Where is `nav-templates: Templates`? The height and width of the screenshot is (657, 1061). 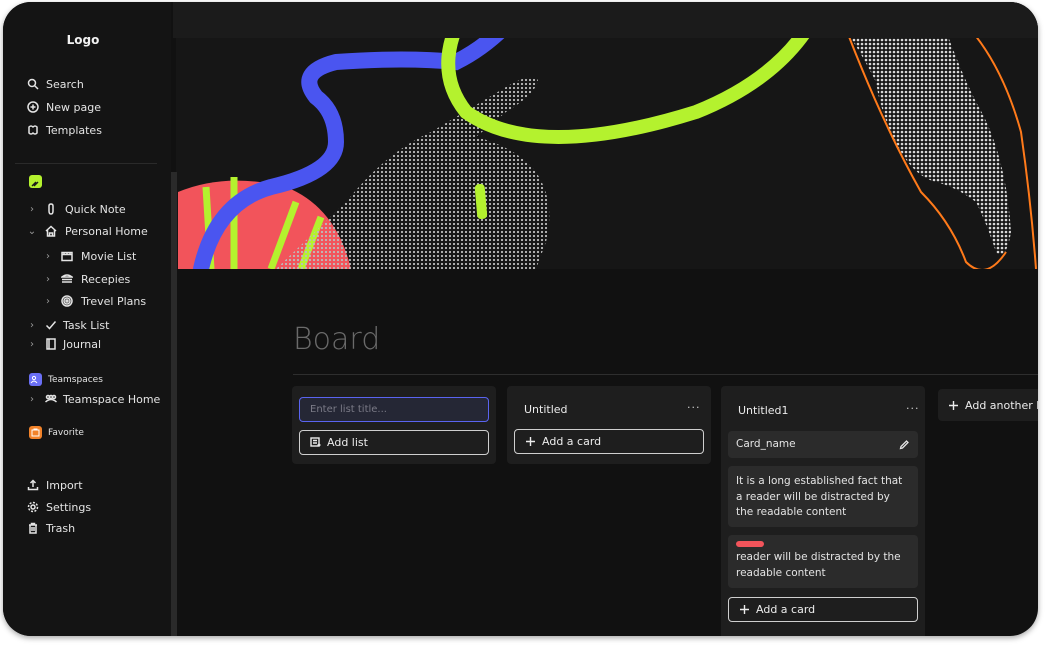
nav-templates: Templates is located at coordinates (64, 130).